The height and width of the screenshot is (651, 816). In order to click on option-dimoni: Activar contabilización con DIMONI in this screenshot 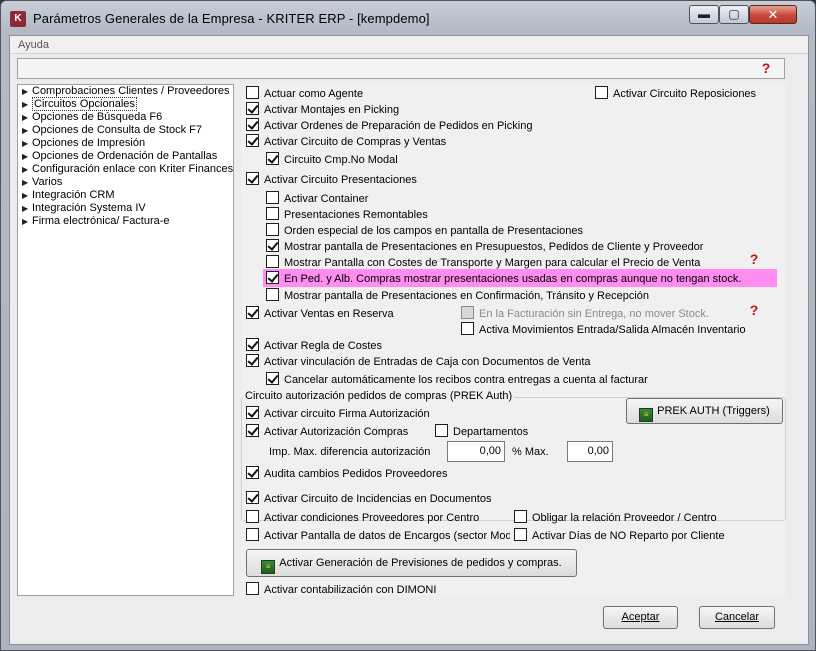, I will do `click(341, 589)`.